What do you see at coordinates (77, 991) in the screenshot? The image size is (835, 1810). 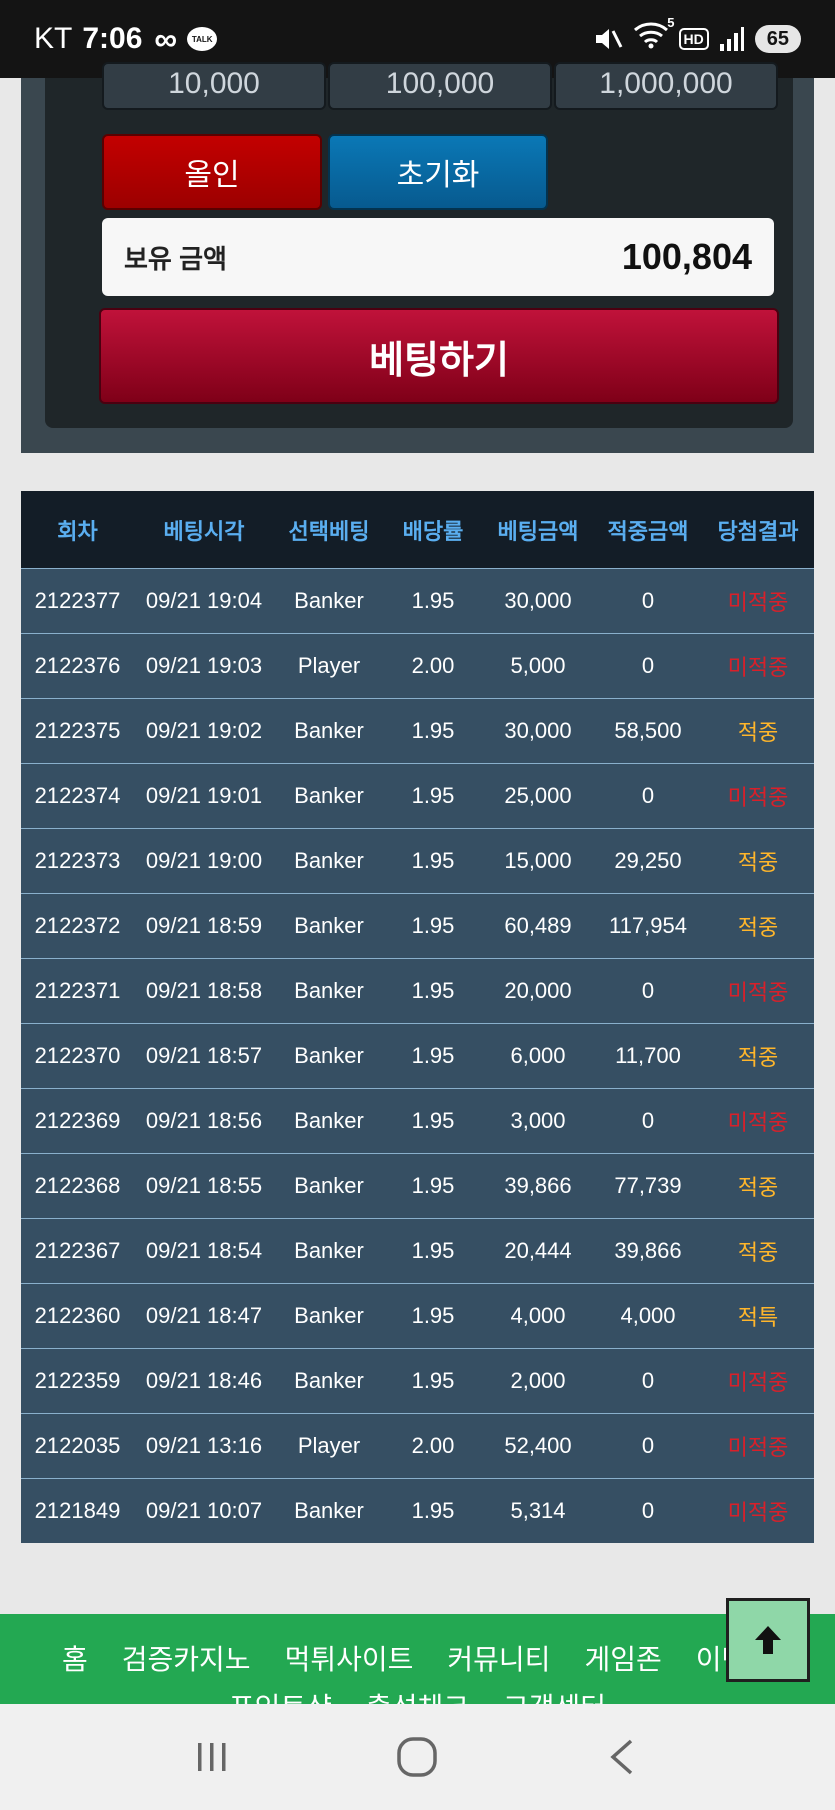 I see `cell-round: 2122371` at bounding box center [77, 991].